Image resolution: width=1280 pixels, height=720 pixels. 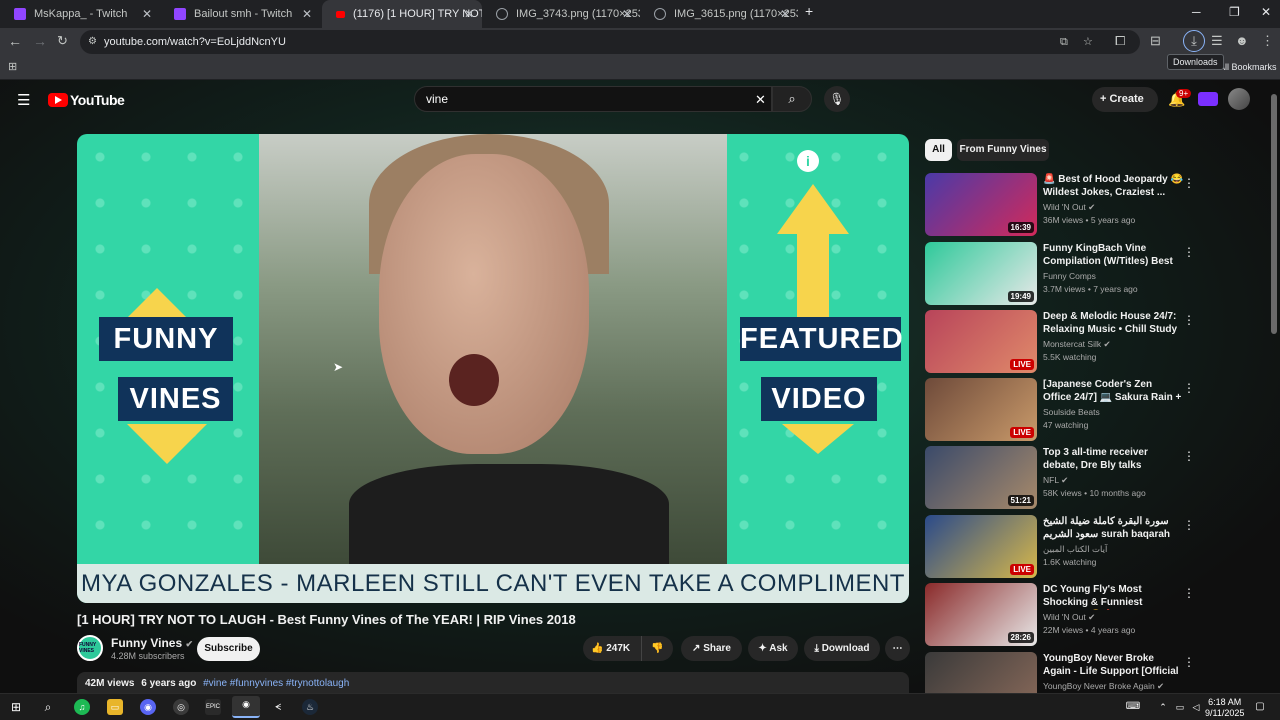 I want to click on all-bookmarks: All Bookmarks, so click(x=1248, y=67).